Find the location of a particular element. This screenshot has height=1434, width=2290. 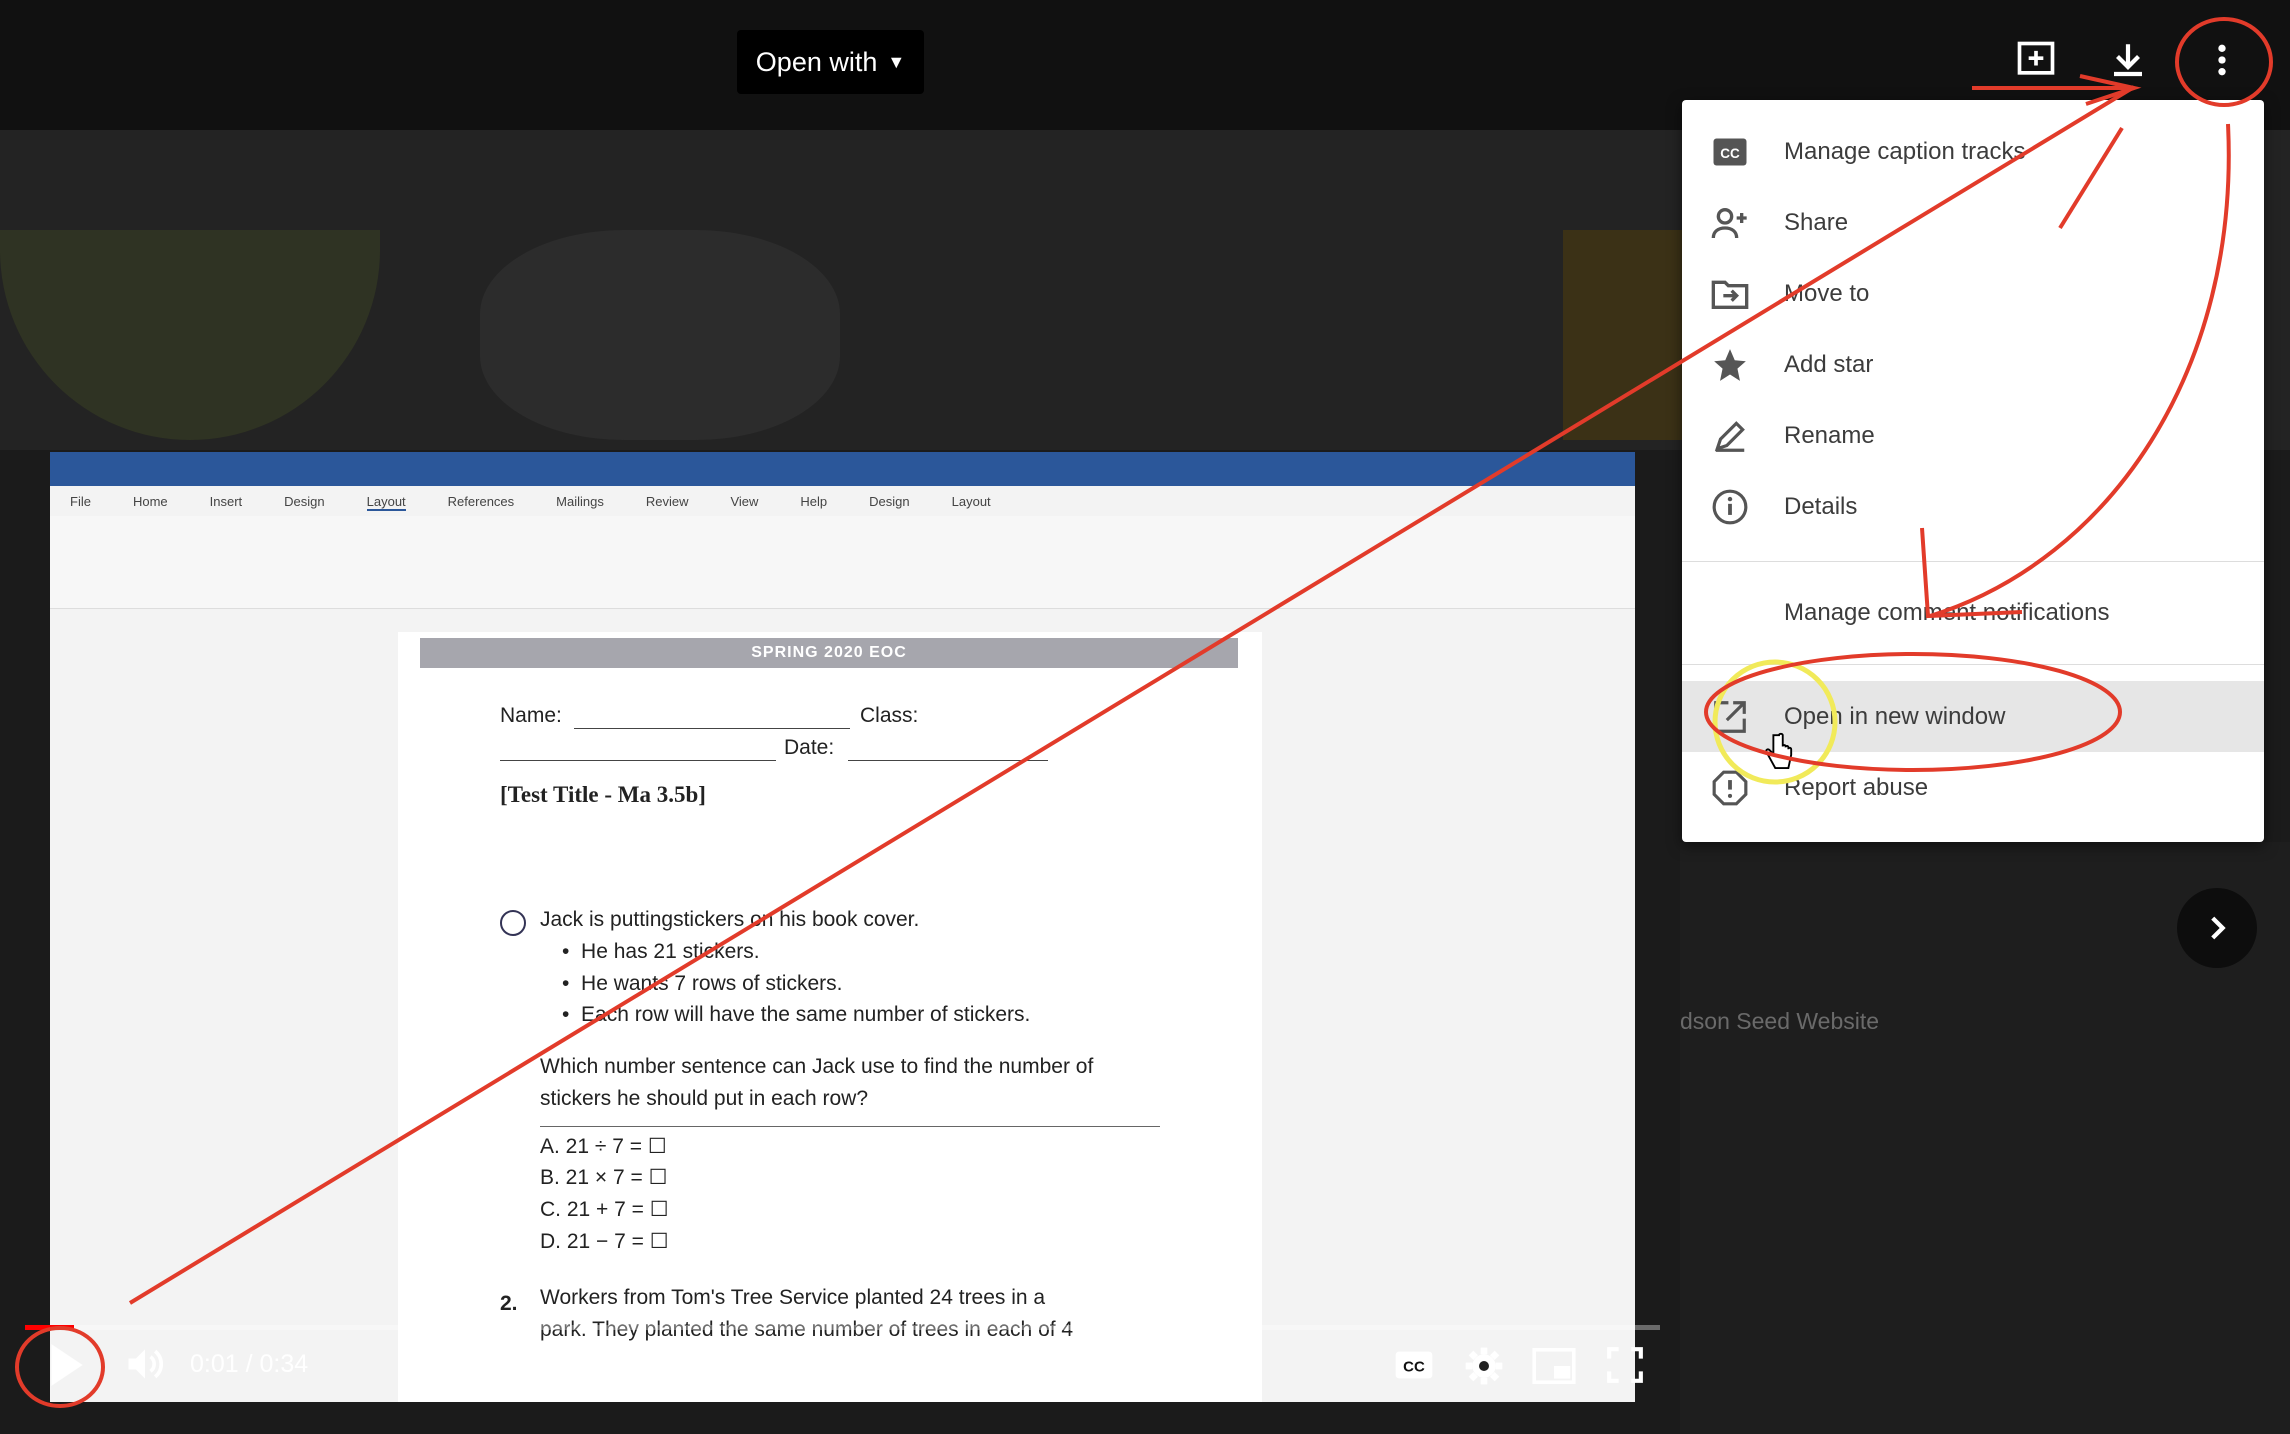

short-arrow-line is located at coordinates (2091, 178).